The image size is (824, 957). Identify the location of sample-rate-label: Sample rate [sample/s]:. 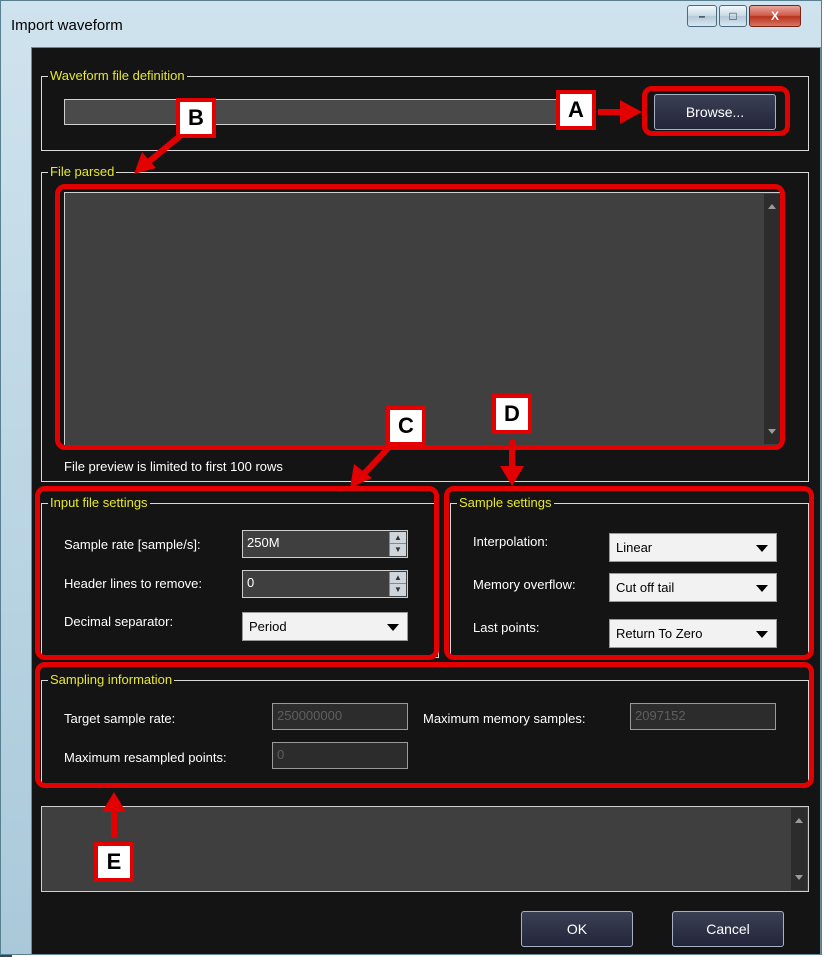
(132, 544).